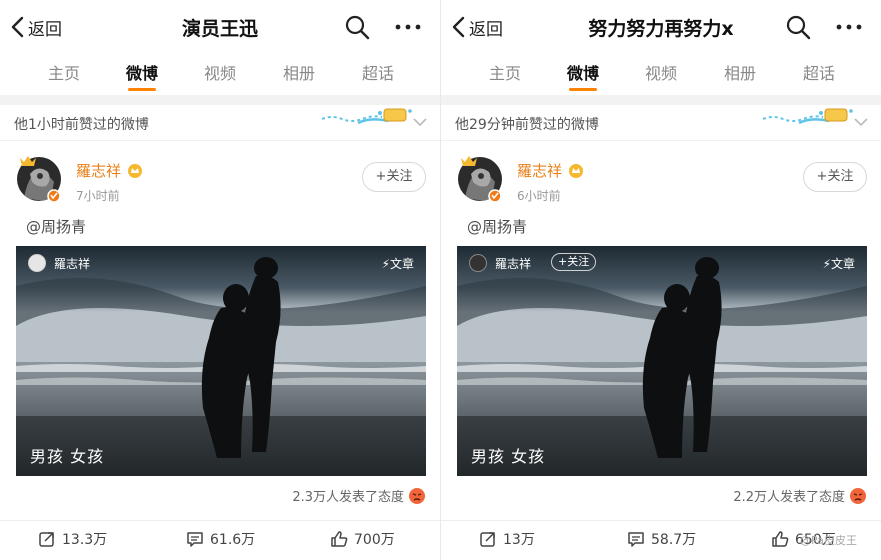  I want to click on page-title: 演员王迅, so click(219, 29).